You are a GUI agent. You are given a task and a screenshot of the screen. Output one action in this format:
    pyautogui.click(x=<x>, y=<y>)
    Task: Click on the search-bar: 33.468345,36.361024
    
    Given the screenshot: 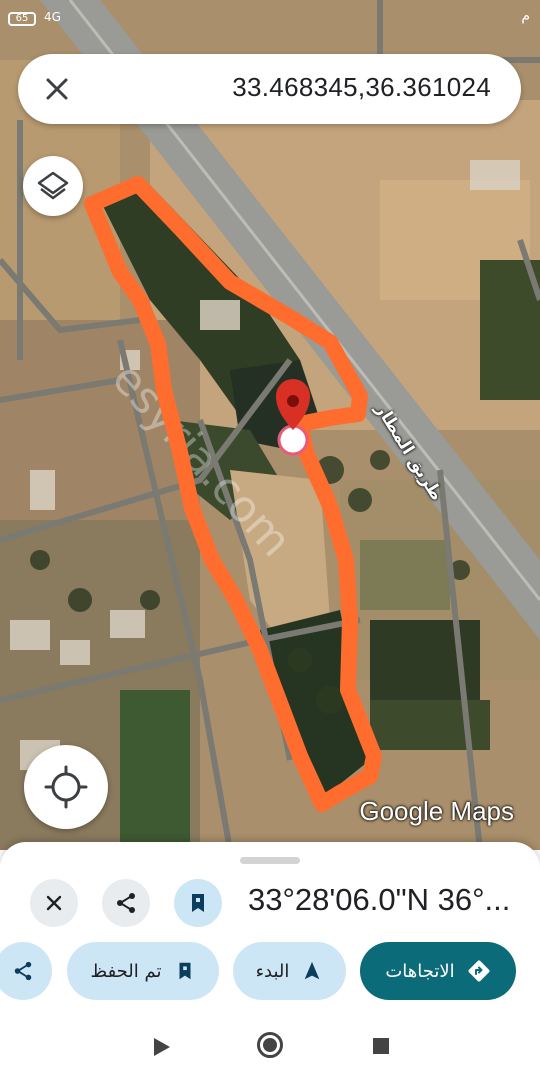 What is the action you would take?
    pyautogui.click(x=269, y=89)
    